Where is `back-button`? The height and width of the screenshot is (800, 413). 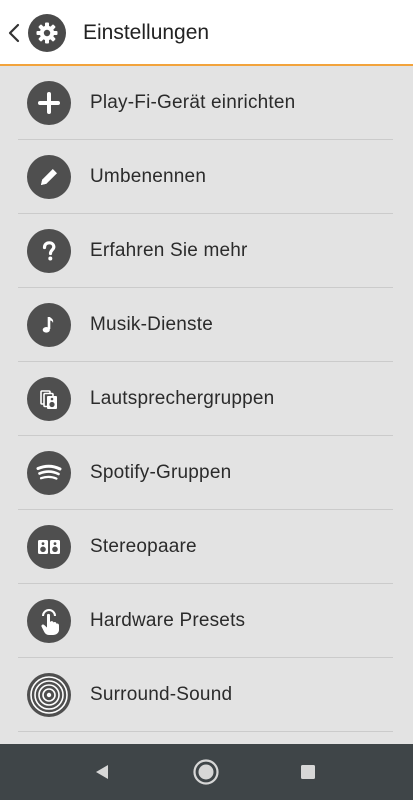 back-button is located at coordinates (14, 33).